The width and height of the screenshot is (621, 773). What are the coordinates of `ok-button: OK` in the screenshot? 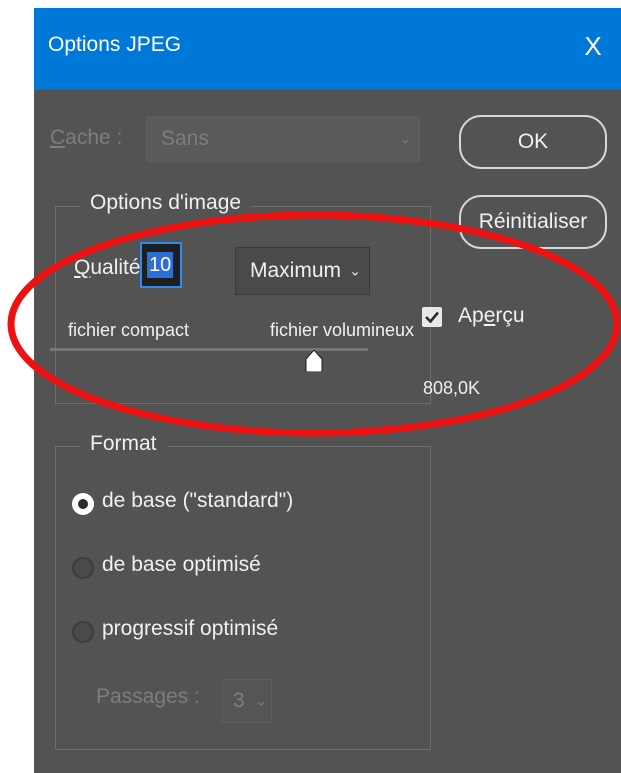 It's located at (533, 142).